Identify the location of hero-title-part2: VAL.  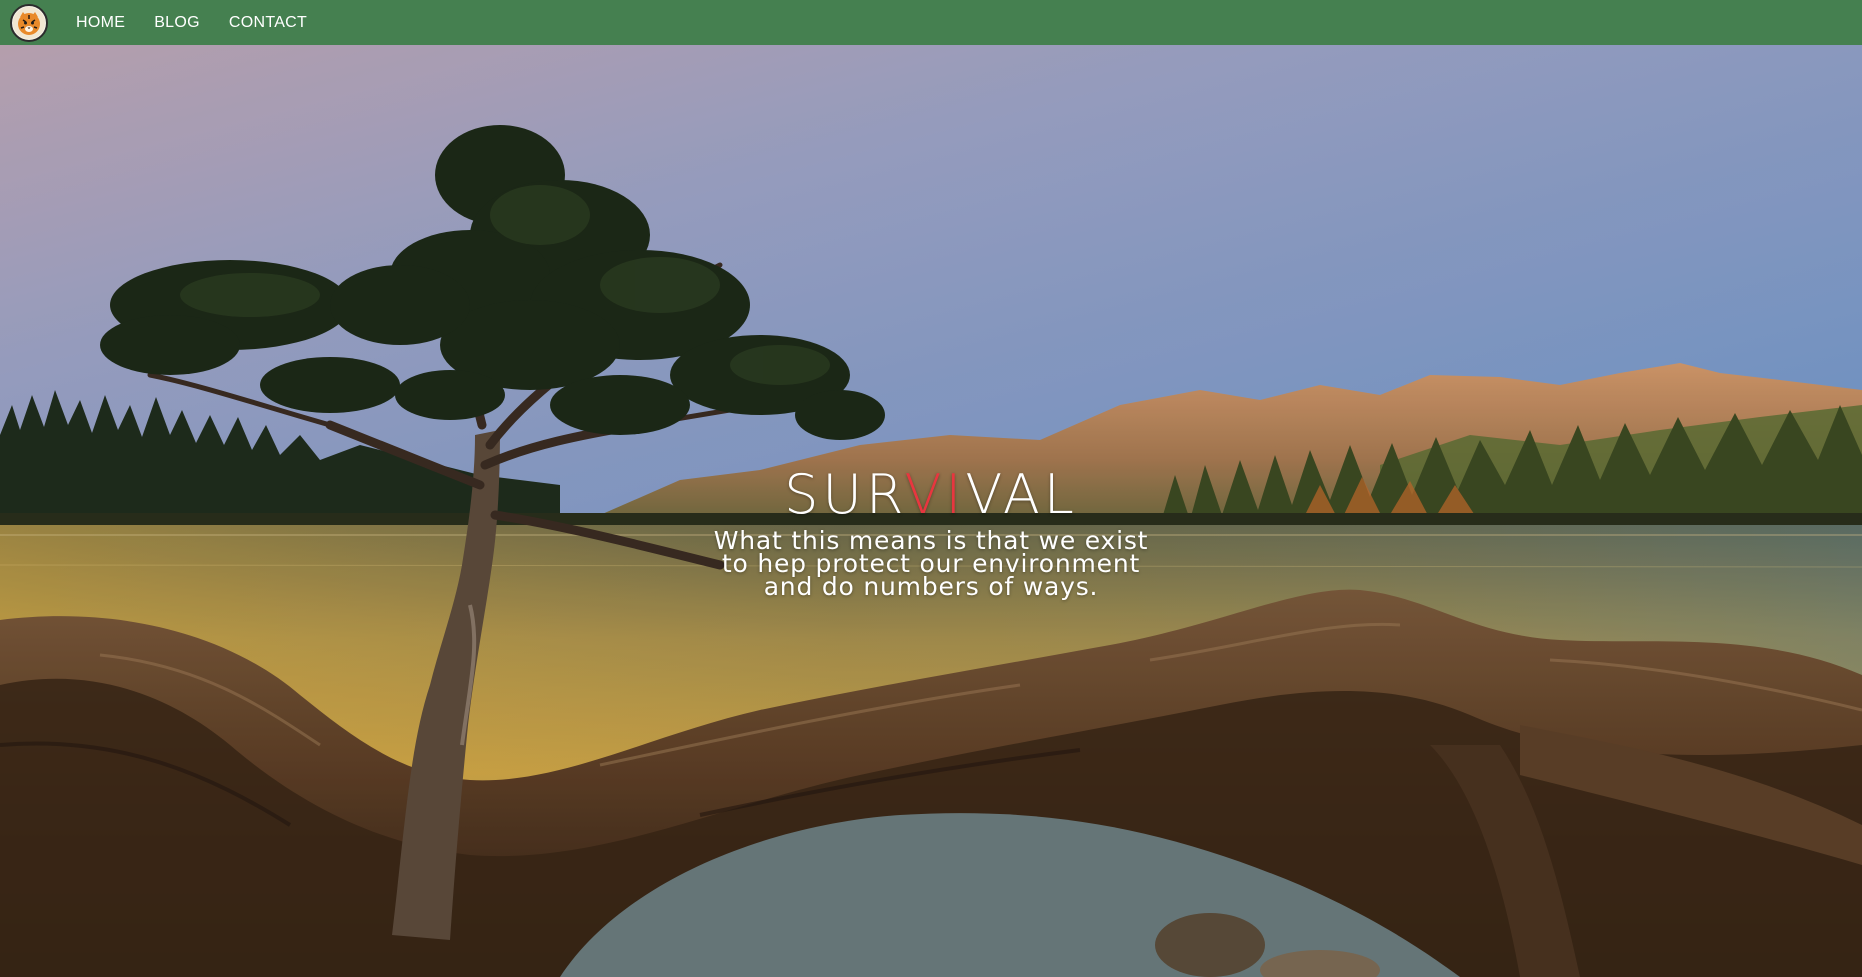
(1021, 494).